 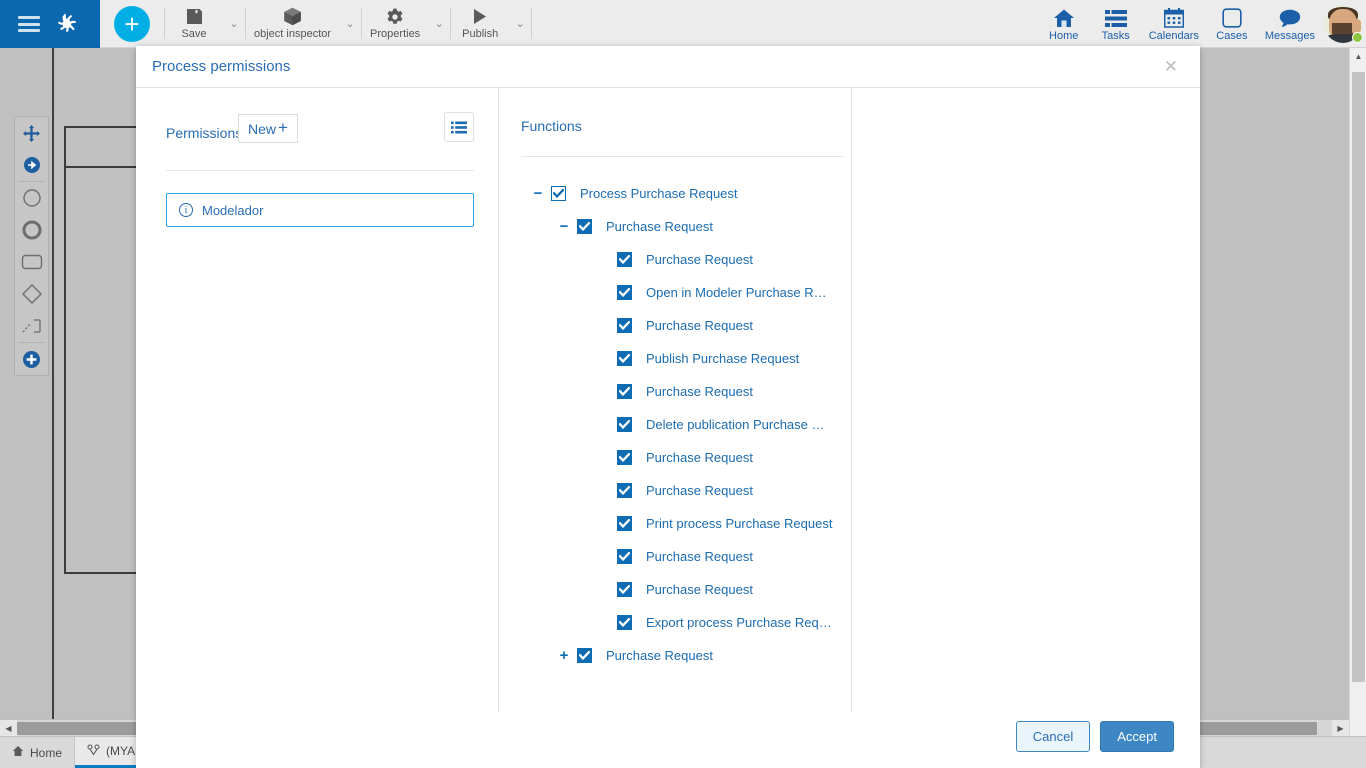 I want to click on properties-dropdown-icon: ⌄, so click(x=439, y=23).